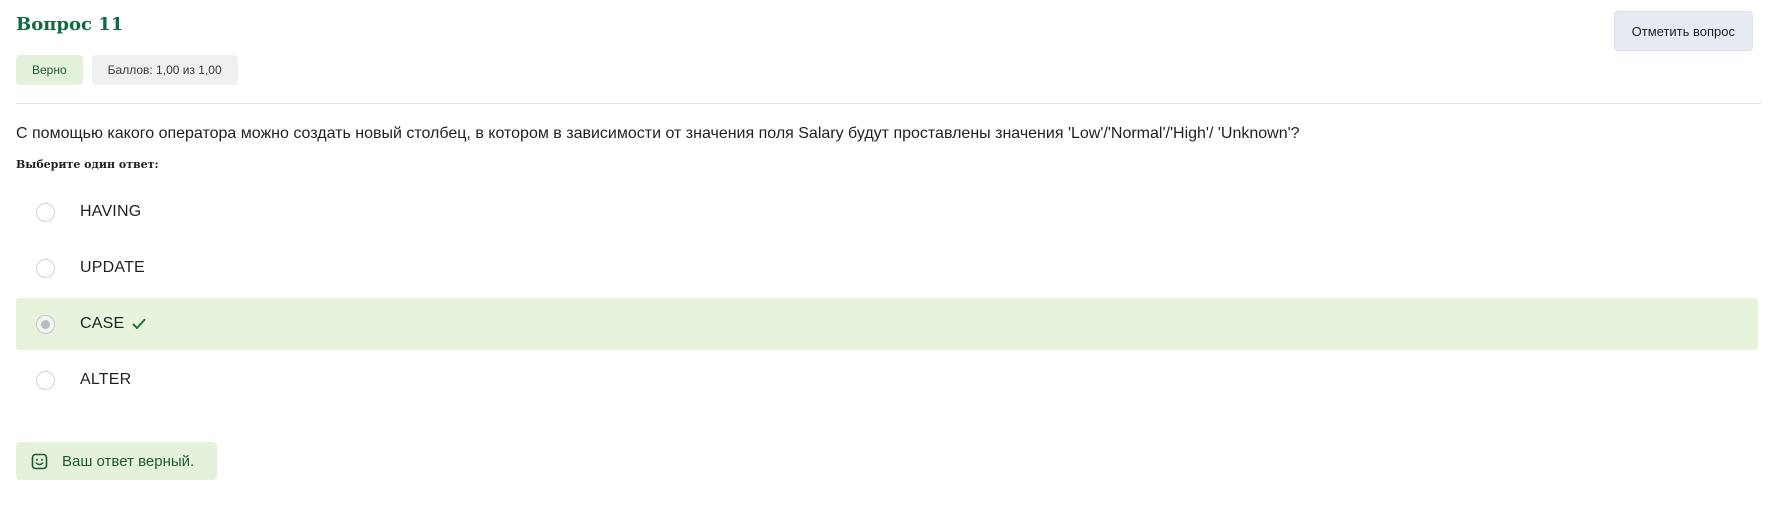  What do you see at coordinates (39, 461) in the screenshot?
I see `smile-icon` at bounding box center [39, 461].